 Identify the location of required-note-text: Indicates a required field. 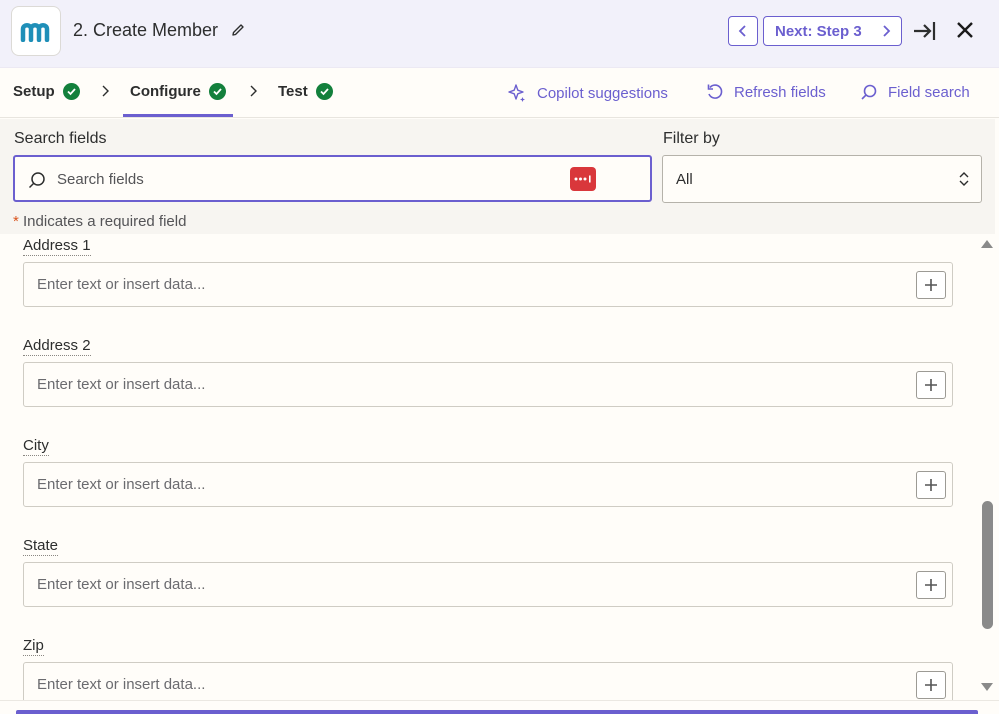
(105, 221).